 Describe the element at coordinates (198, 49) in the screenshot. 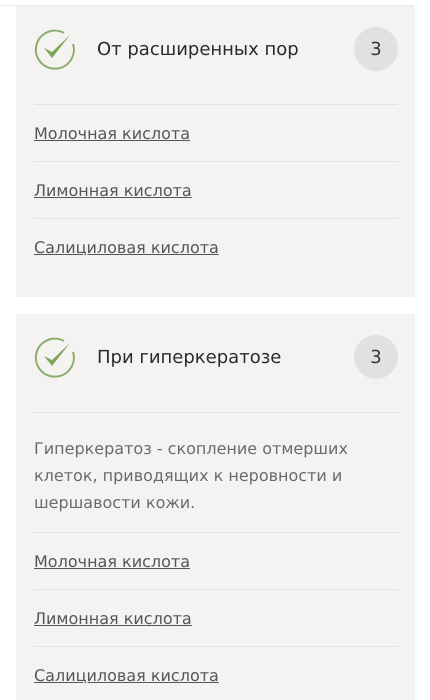

I see `section-title: От расширенных пор` at that location.